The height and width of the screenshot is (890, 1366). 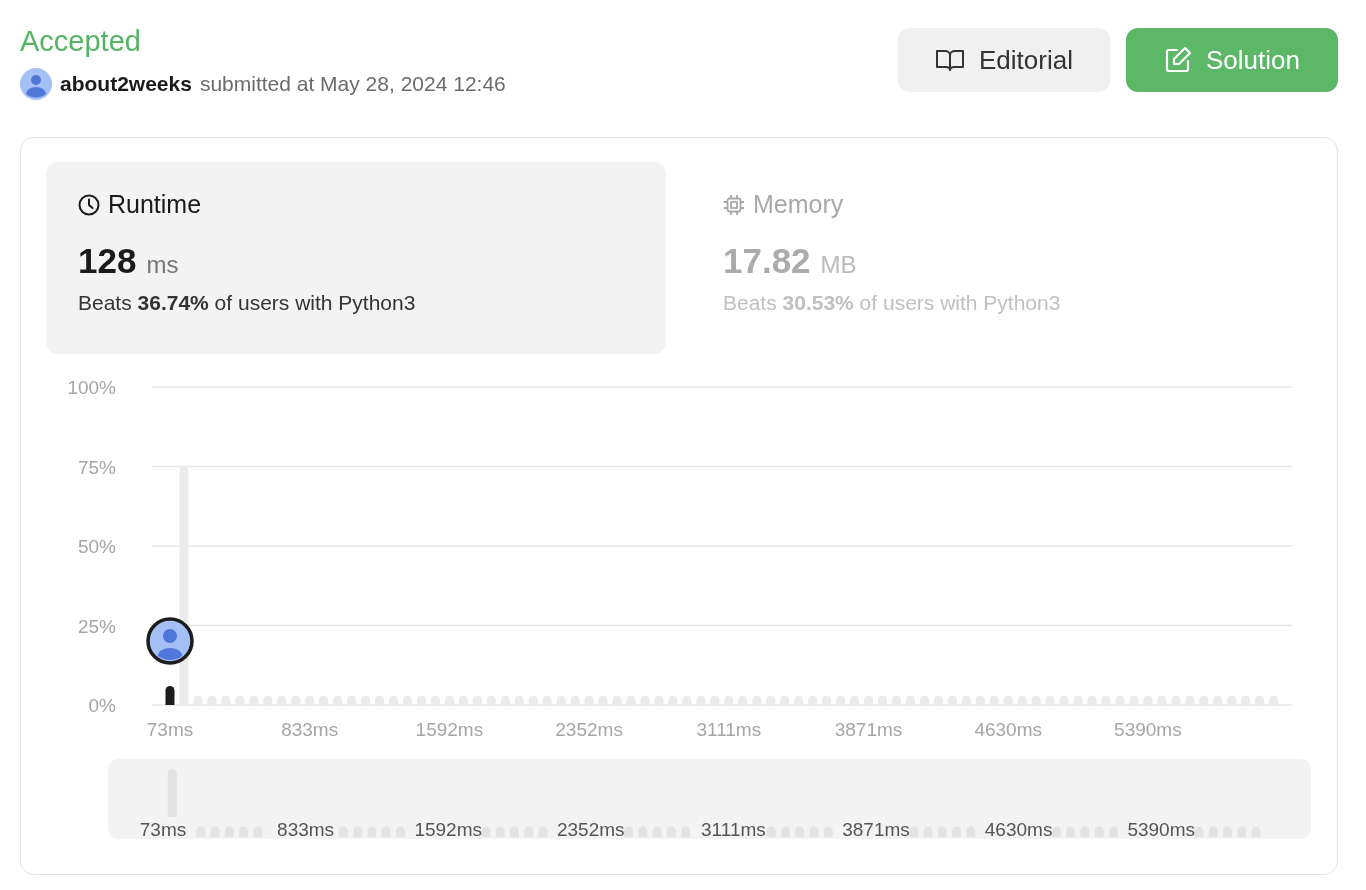 I want to click on metric-unit: ms, so click(x=162, y=265).